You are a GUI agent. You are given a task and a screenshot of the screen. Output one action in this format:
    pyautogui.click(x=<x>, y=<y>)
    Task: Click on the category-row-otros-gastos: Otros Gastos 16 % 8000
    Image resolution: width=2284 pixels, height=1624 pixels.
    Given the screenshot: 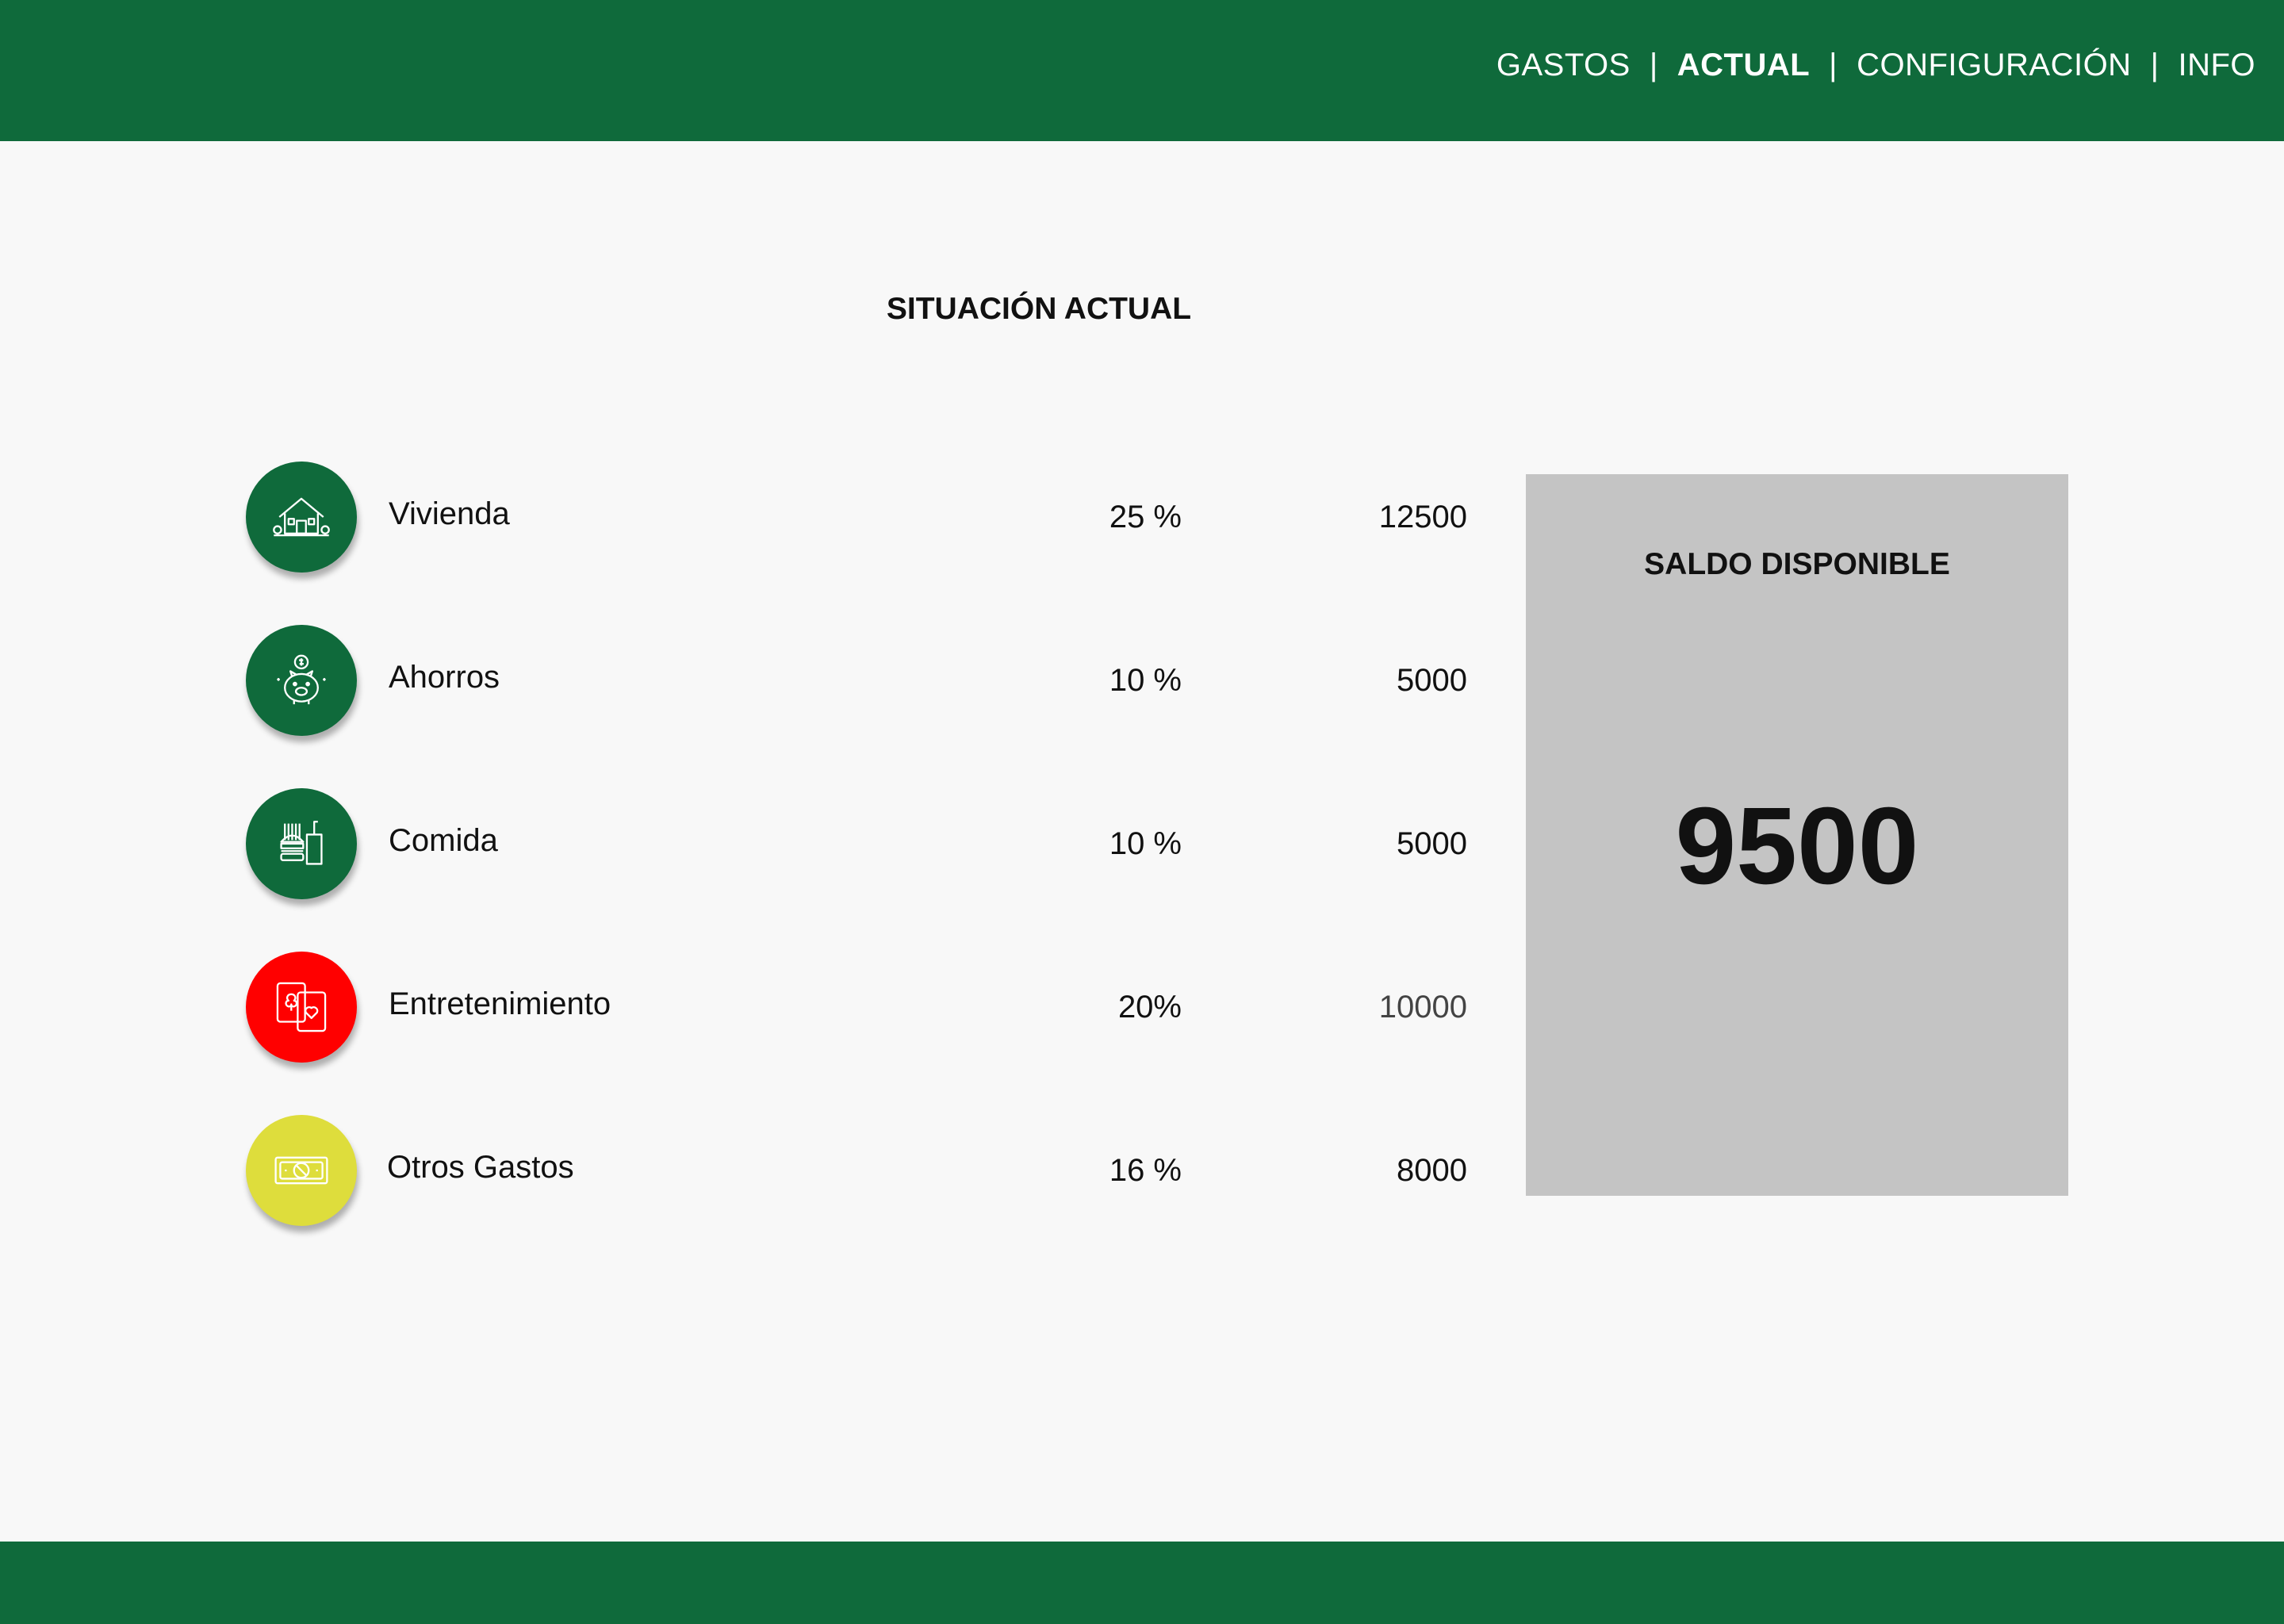 What is the action you would take?
    pyautogui.click(x=856, y=1170)
    